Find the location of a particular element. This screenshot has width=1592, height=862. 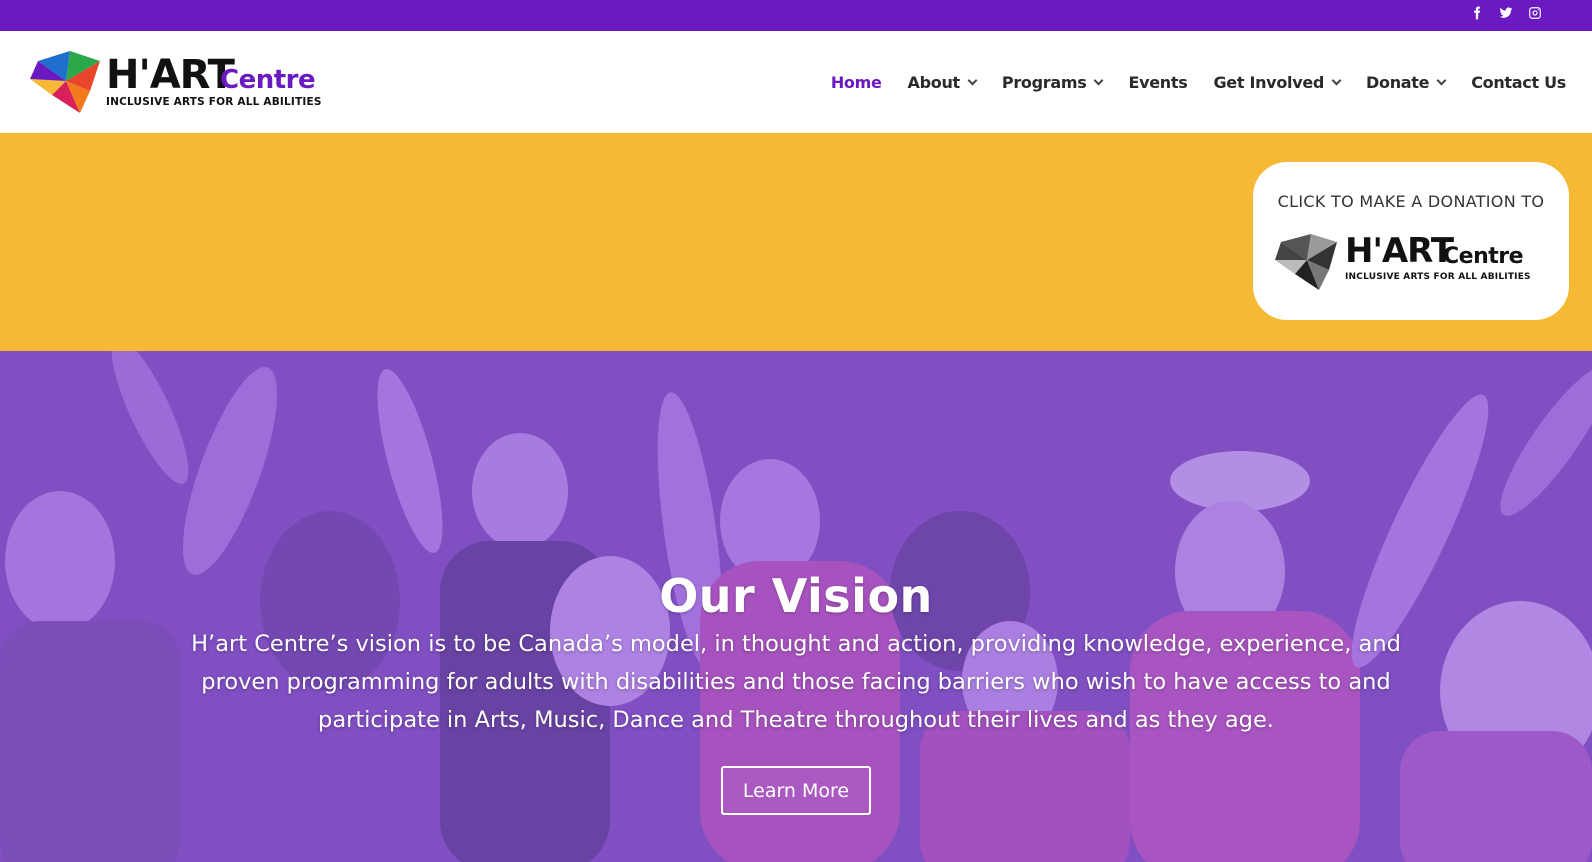

nav-item-donate: Donate is located at coordinates (1406, 82).